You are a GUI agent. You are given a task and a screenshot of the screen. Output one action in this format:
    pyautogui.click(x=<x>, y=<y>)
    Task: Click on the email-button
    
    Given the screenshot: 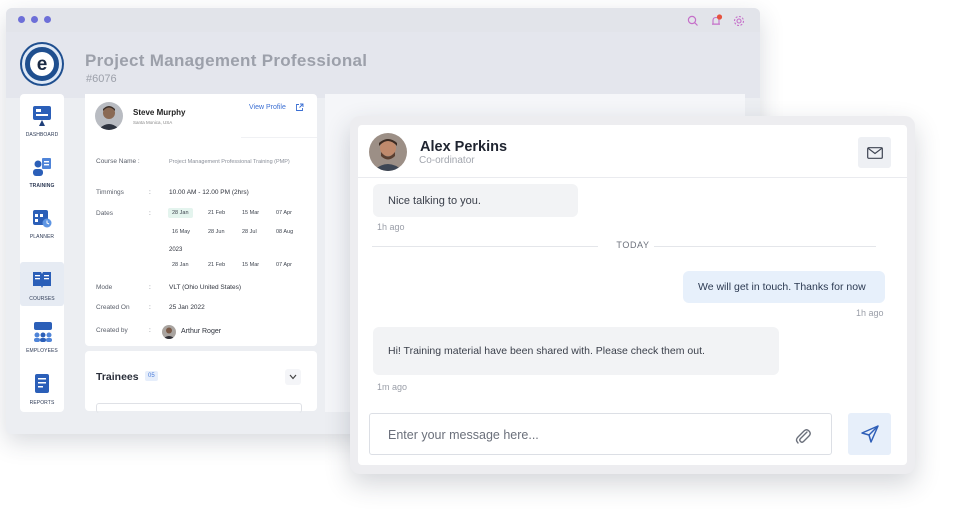 What is the action you would take?
    pyautogui.click(x=874, y=152)
    